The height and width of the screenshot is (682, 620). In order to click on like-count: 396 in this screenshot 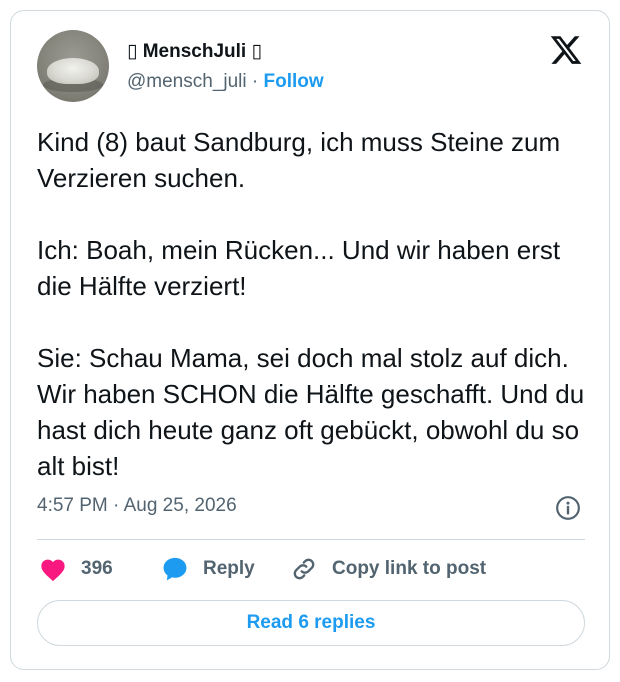, I will do `click(97, 568)`.